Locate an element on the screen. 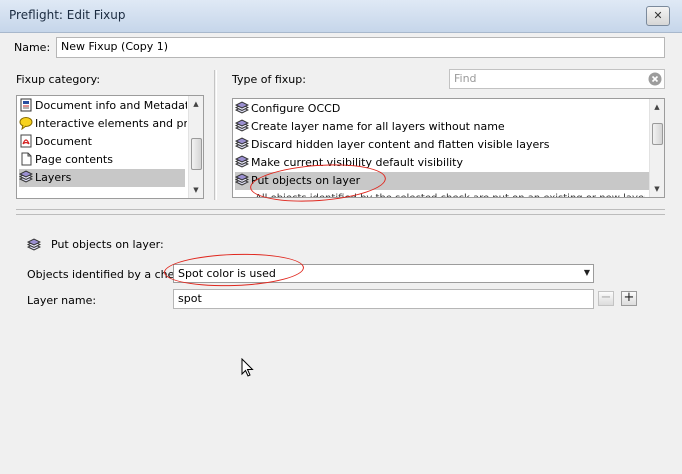 The height and width of the screenshot is (474, 682). fixup-category-label: Fixup category: is located at coordinates (58, 79).